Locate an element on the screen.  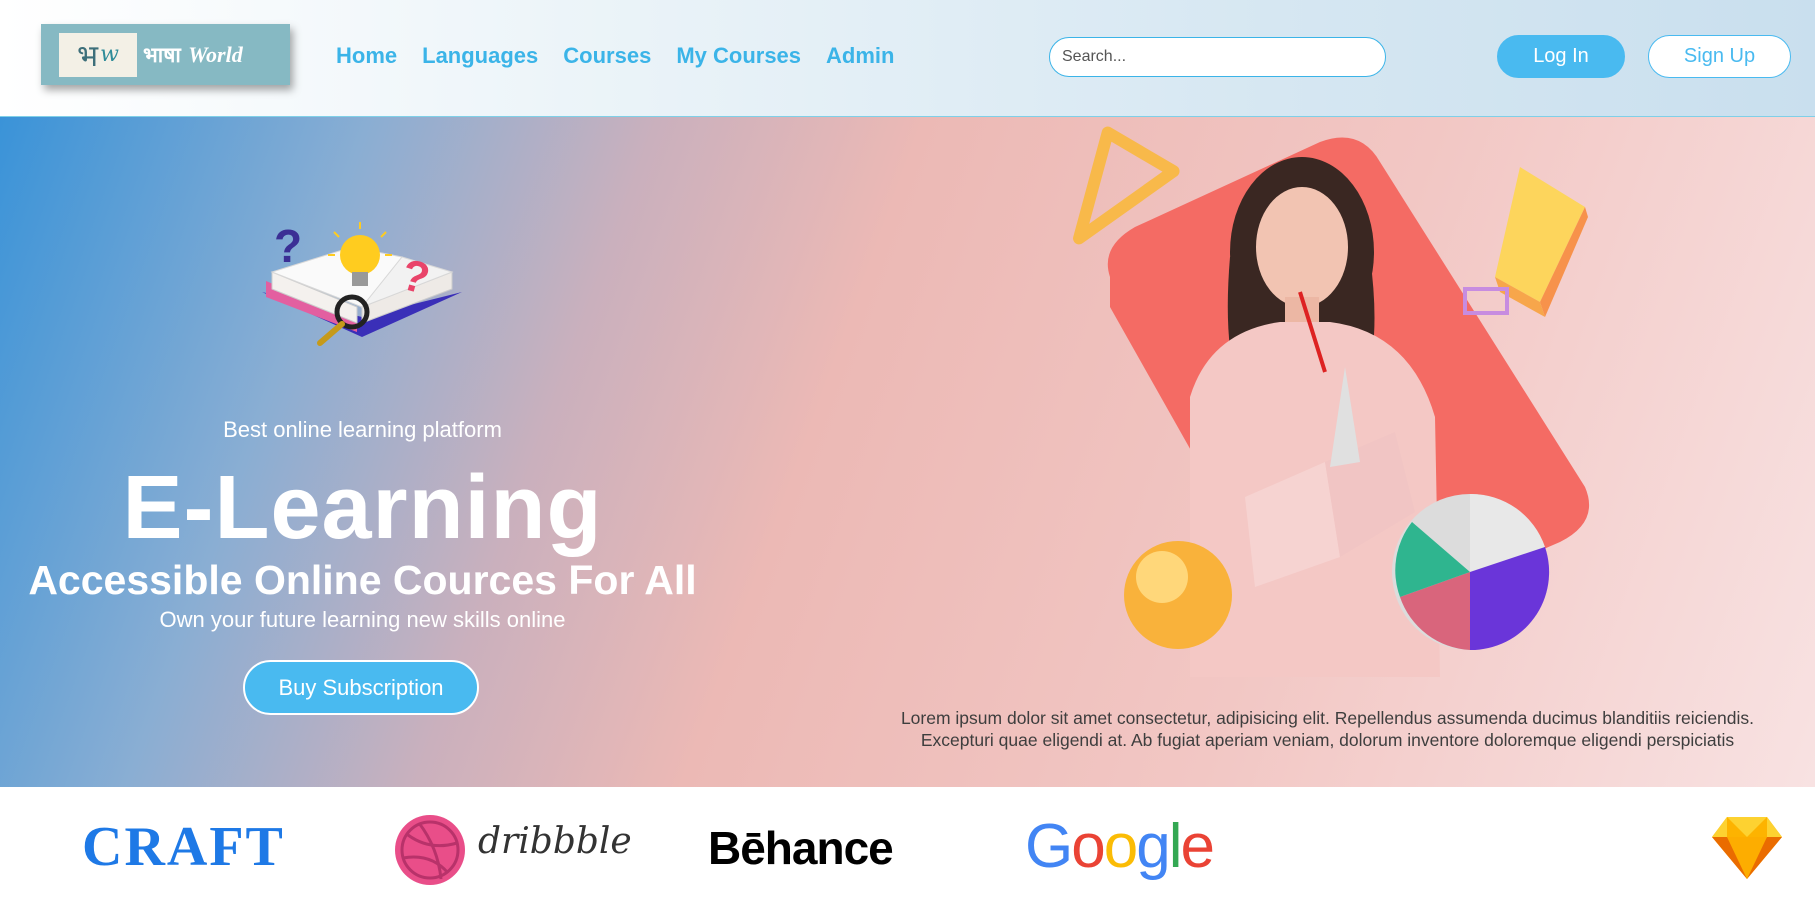
dribbble-ball-icon is located at coordinates (430, 850).